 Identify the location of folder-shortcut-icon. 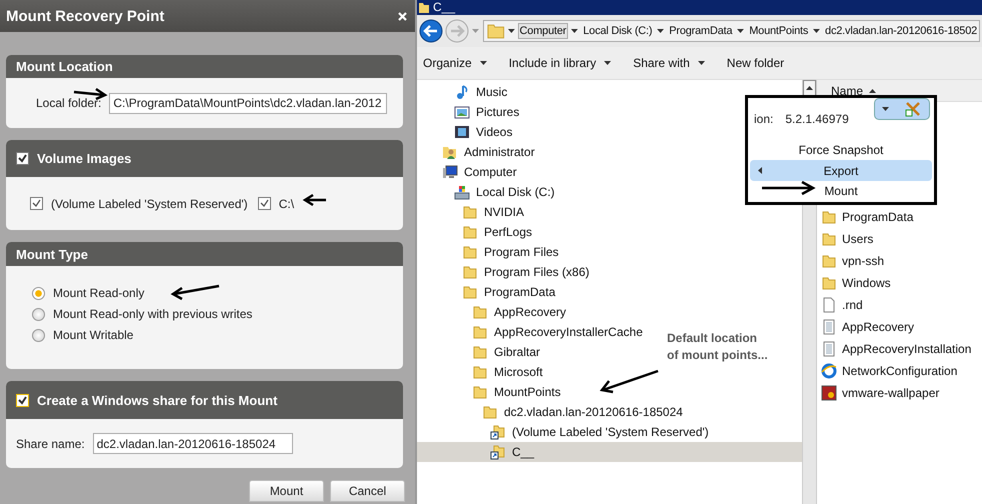
(498, 432).